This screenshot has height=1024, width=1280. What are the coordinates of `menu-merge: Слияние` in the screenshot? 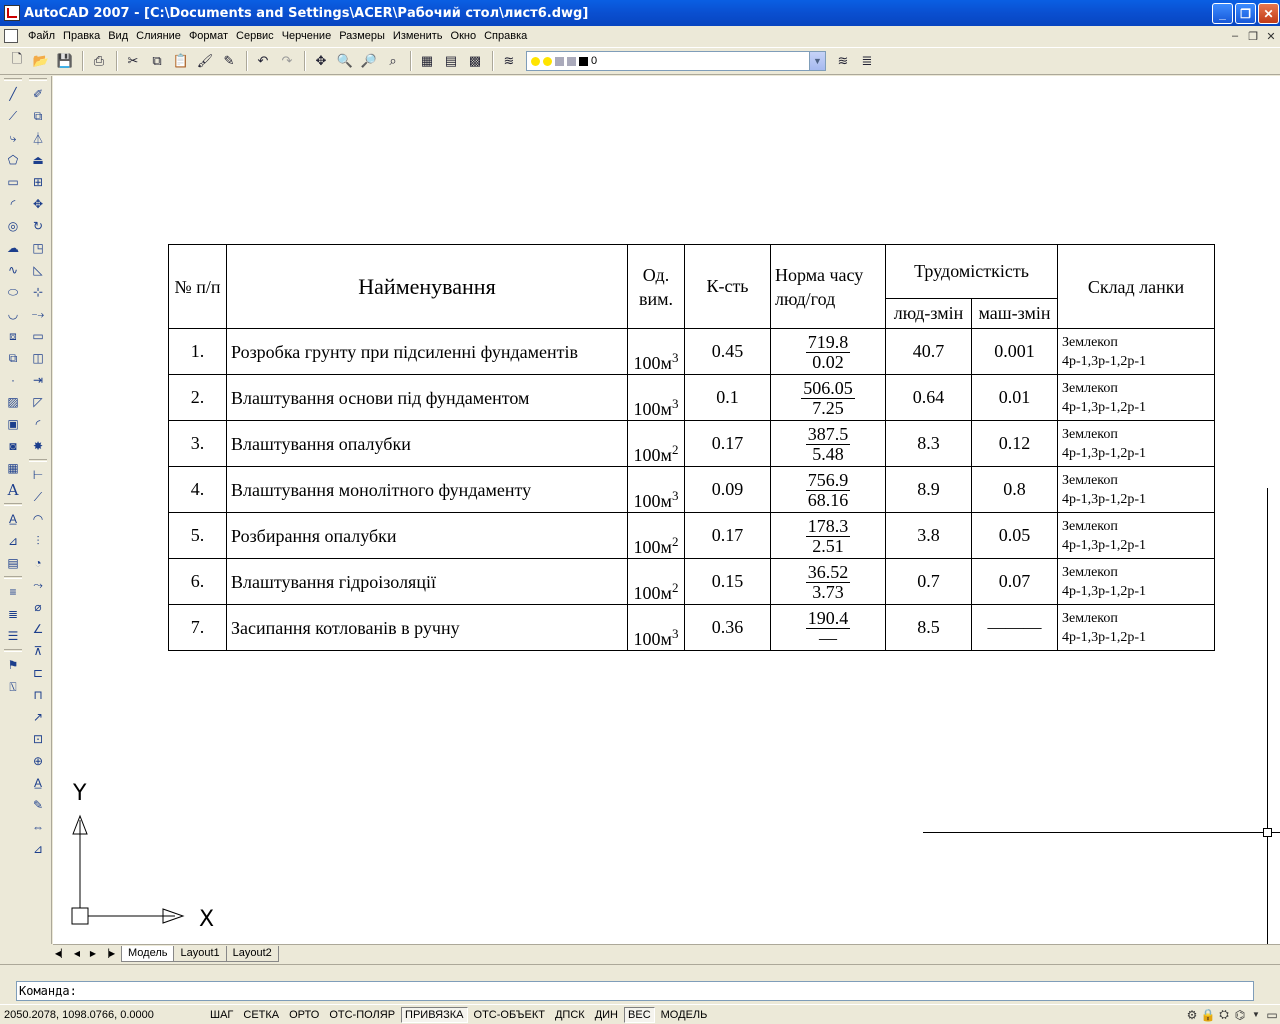 It's located at (158, 36).